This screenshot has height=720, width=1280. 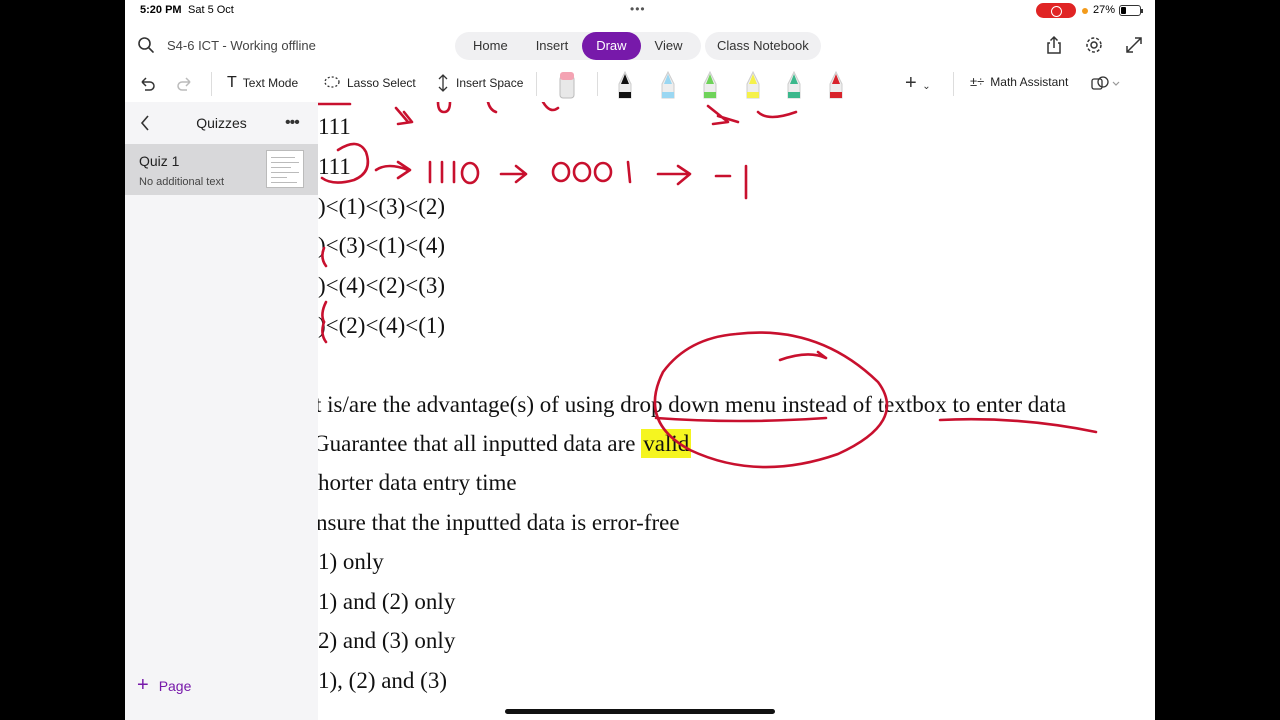 I want to click on class-notebook-button: Class Notebook, so click(x=763, y=46).